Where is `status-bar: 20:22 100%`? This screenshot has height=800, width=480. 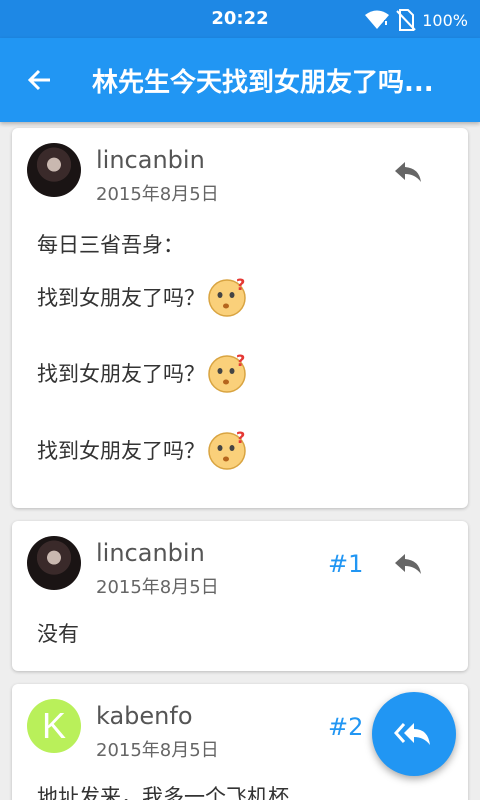
status-bar: 20:22 100% is located at coordinates (240, 19).